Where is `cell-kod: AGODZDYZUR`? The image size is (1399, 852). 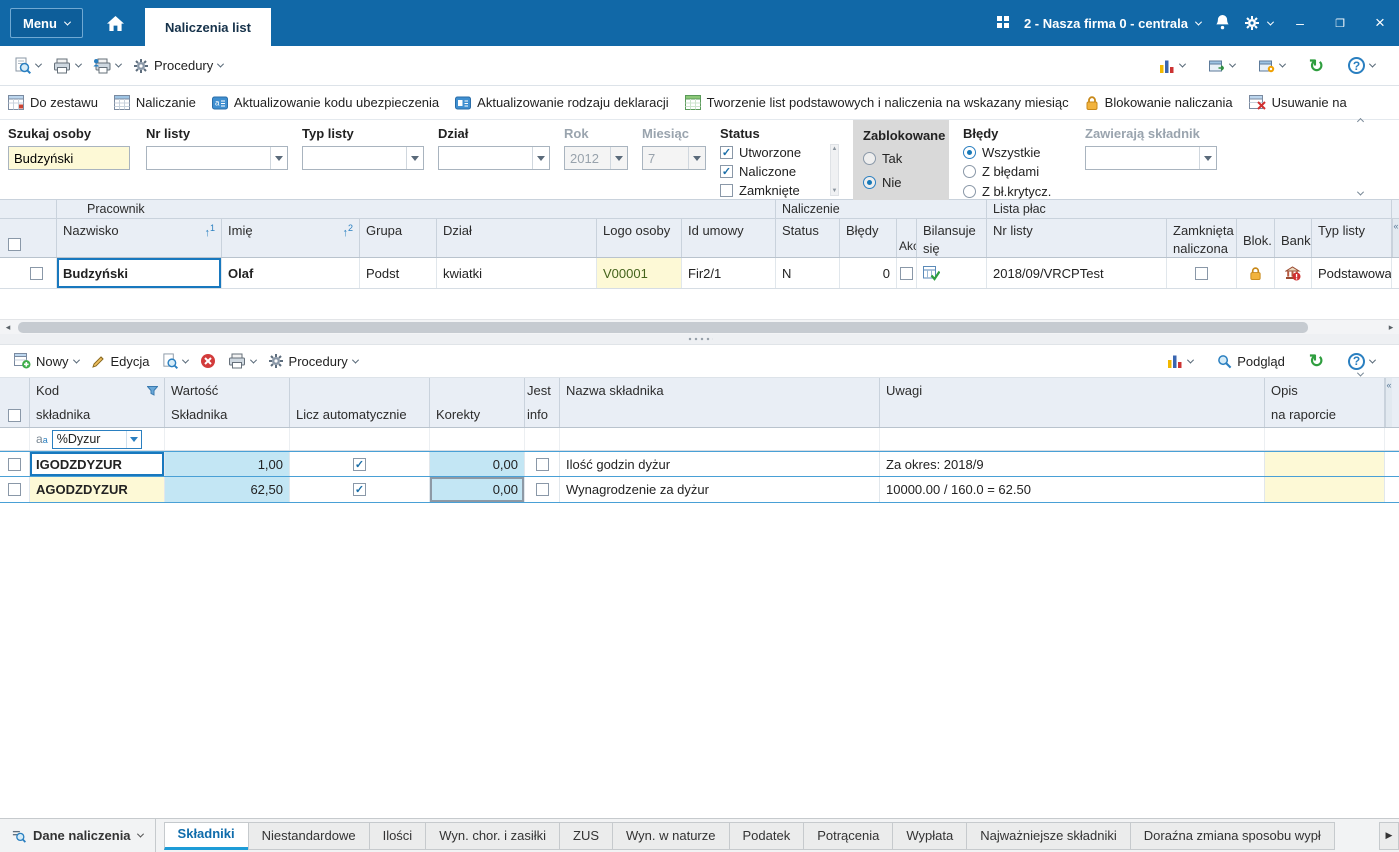
cell-kod: AGODZDYZUR is located at coordinates (97, 489).